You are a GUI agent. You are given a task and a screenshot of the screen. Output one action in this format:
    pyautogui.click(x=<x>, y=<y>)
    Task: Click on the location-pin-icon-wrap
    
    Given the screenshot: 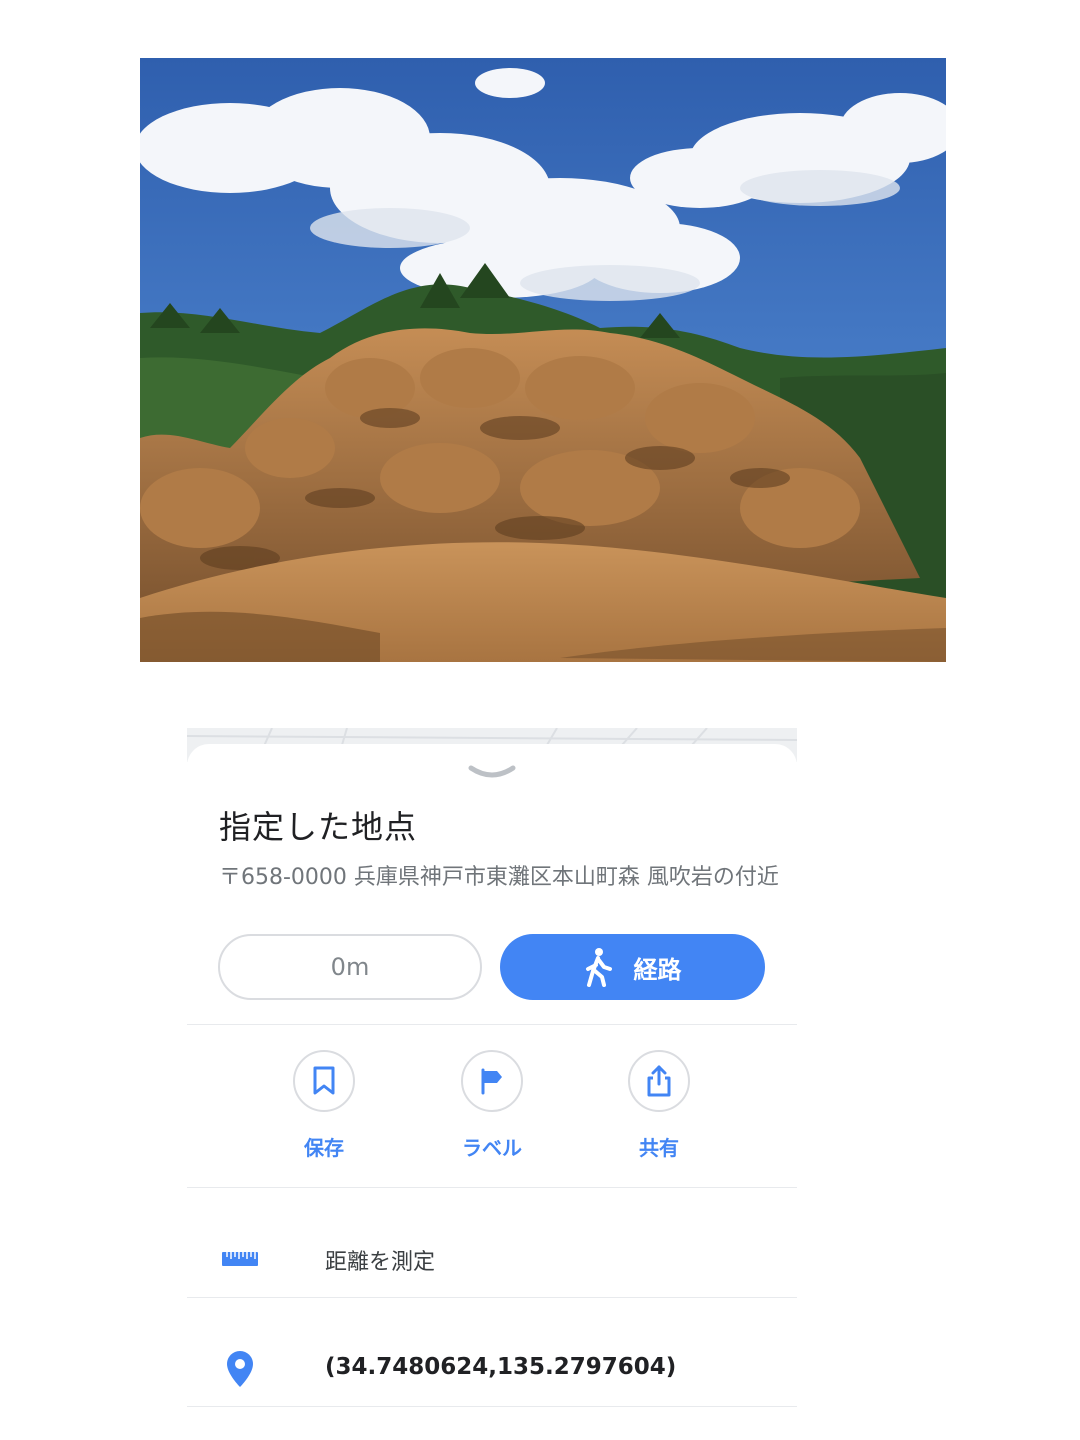 What is the action you would take?
    pyautogui.click(x=240, y=1369)
    